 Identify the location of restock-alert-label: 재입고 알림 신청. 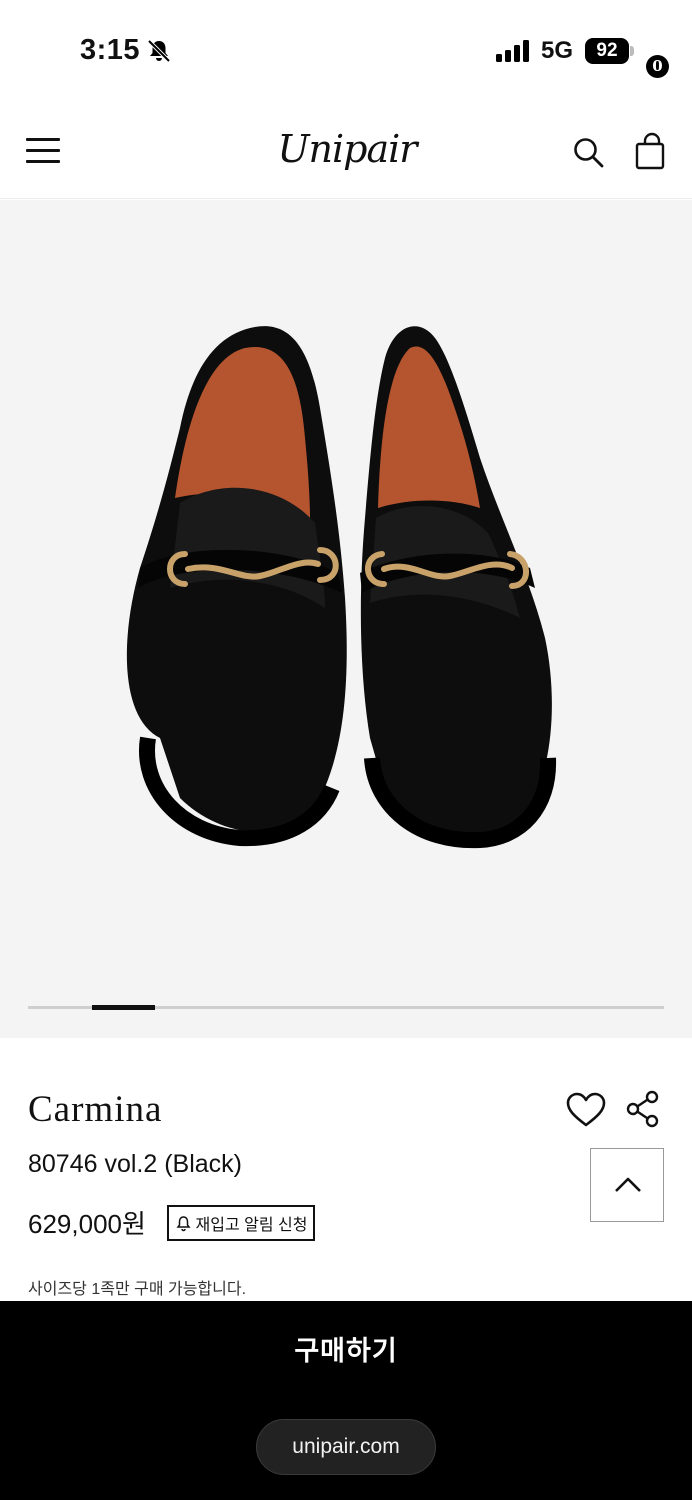
(251, 1225).